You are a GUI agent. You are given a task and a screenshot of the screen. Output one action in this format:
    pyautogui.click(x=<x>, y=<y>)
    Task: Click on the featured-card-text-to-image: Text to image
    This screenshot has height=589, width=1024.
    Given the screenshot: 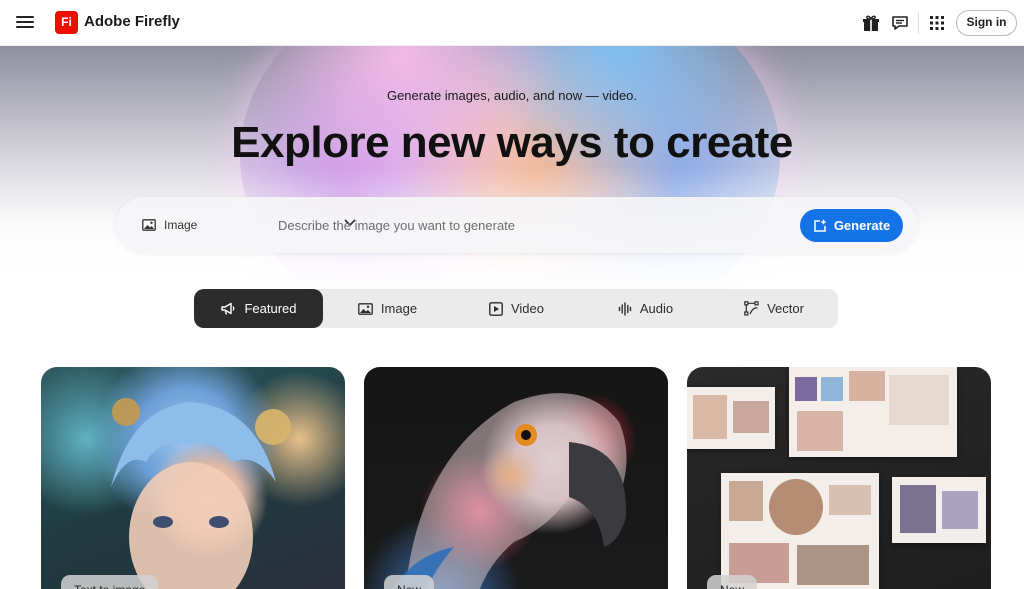 What is the action you would take?
    pyautogui.click(x=193, y=478)
    